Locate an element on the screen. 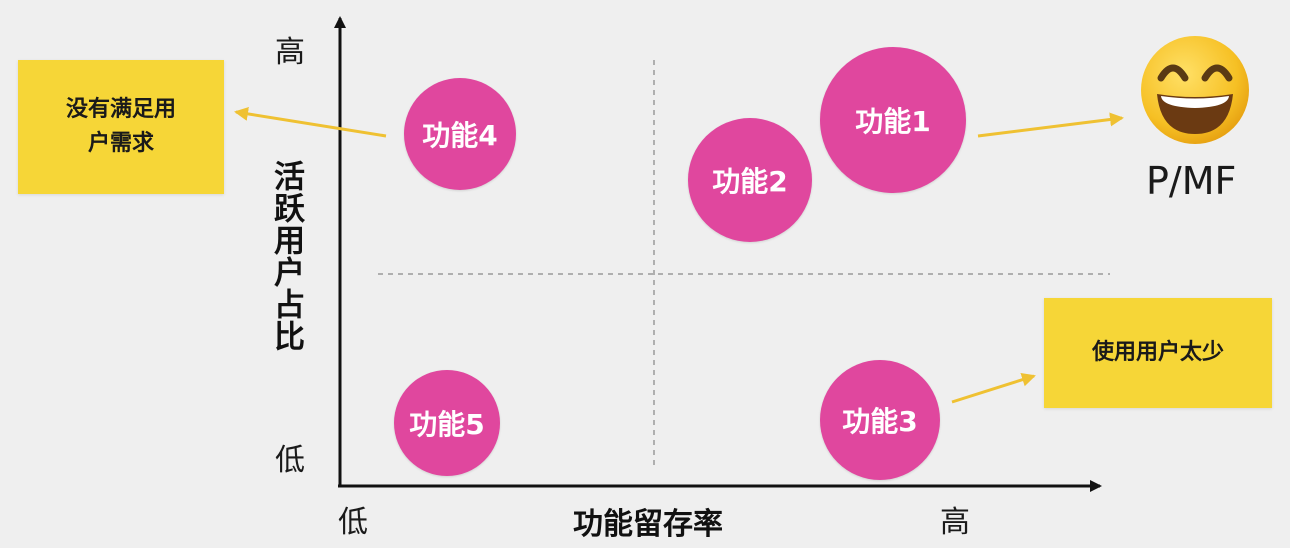  x-axis-title: 功能留存率 is located at coordinates (648, 524).